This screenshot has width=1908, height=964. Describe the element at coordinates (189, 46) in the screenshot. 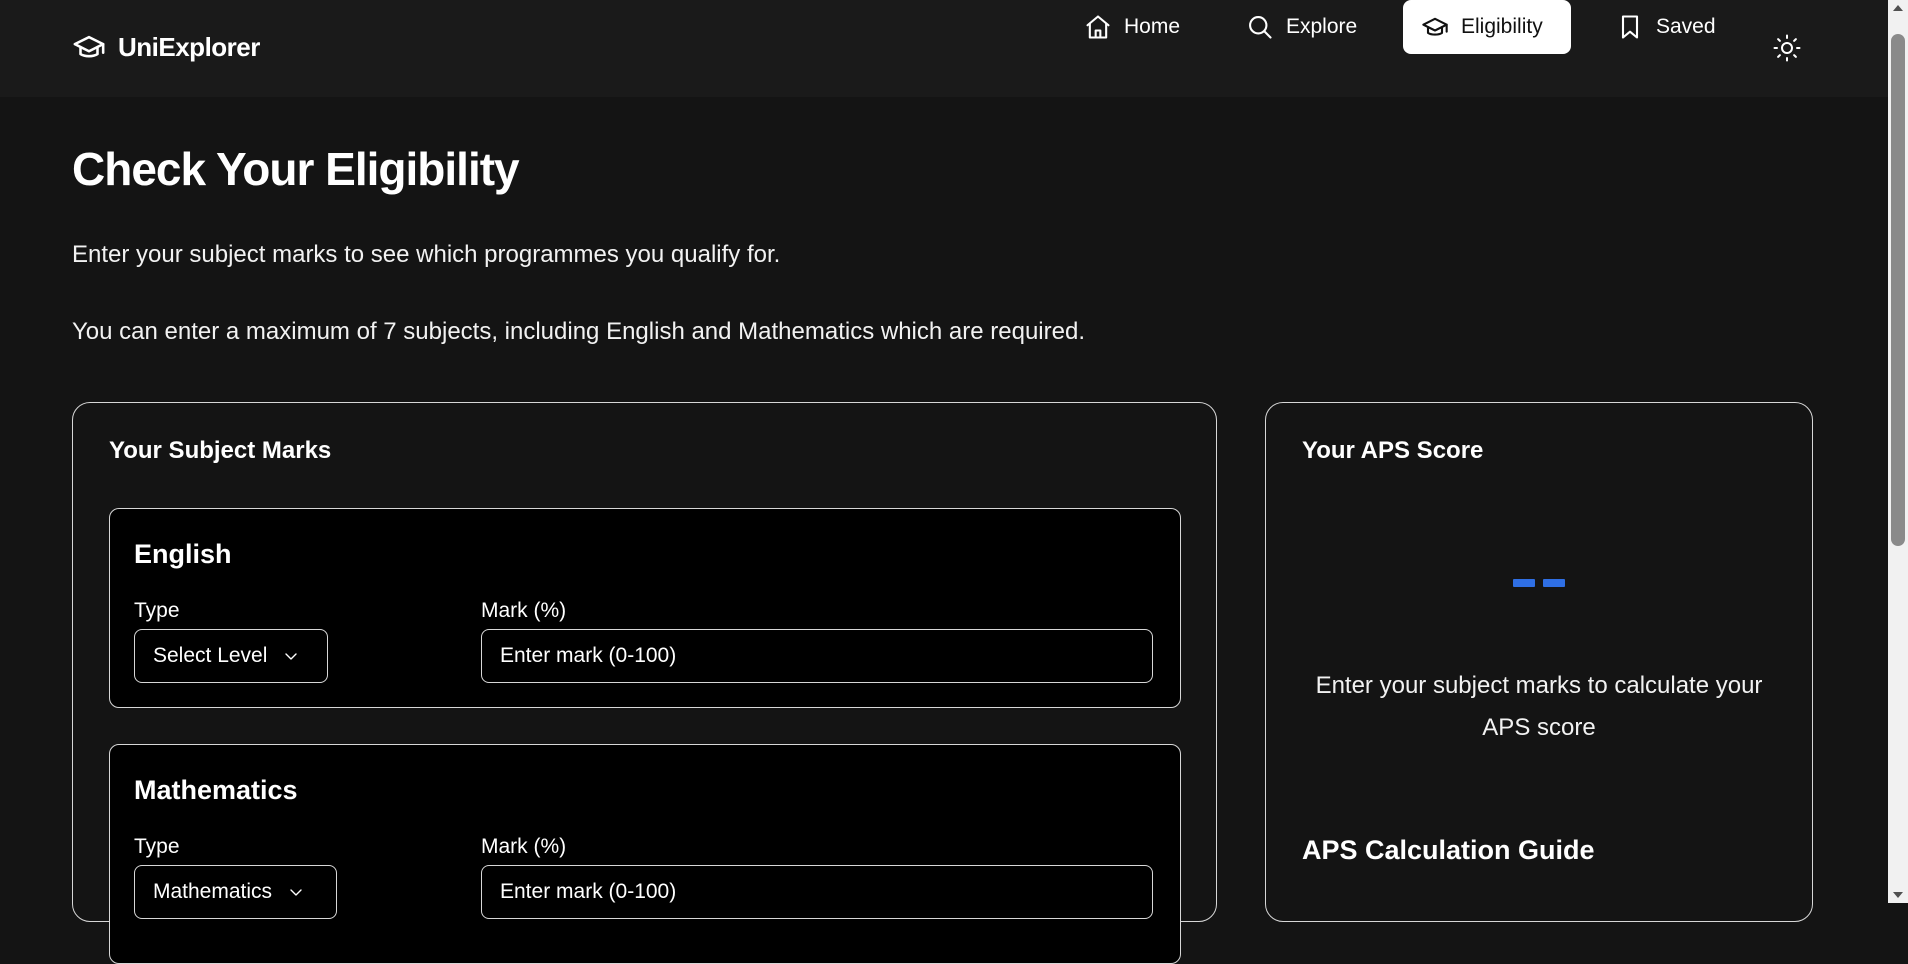

I see `brand-name: UniExplorer` at that location.